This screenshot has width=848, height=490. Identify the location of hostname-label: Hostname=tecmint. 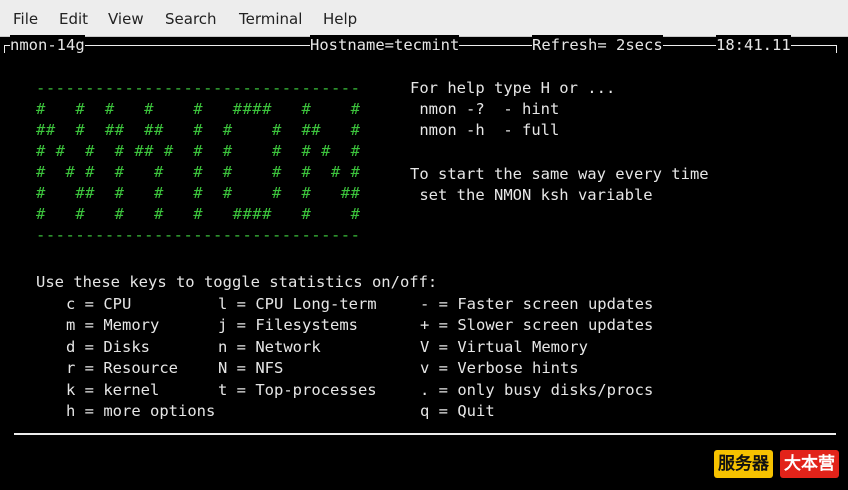
(385, 45).